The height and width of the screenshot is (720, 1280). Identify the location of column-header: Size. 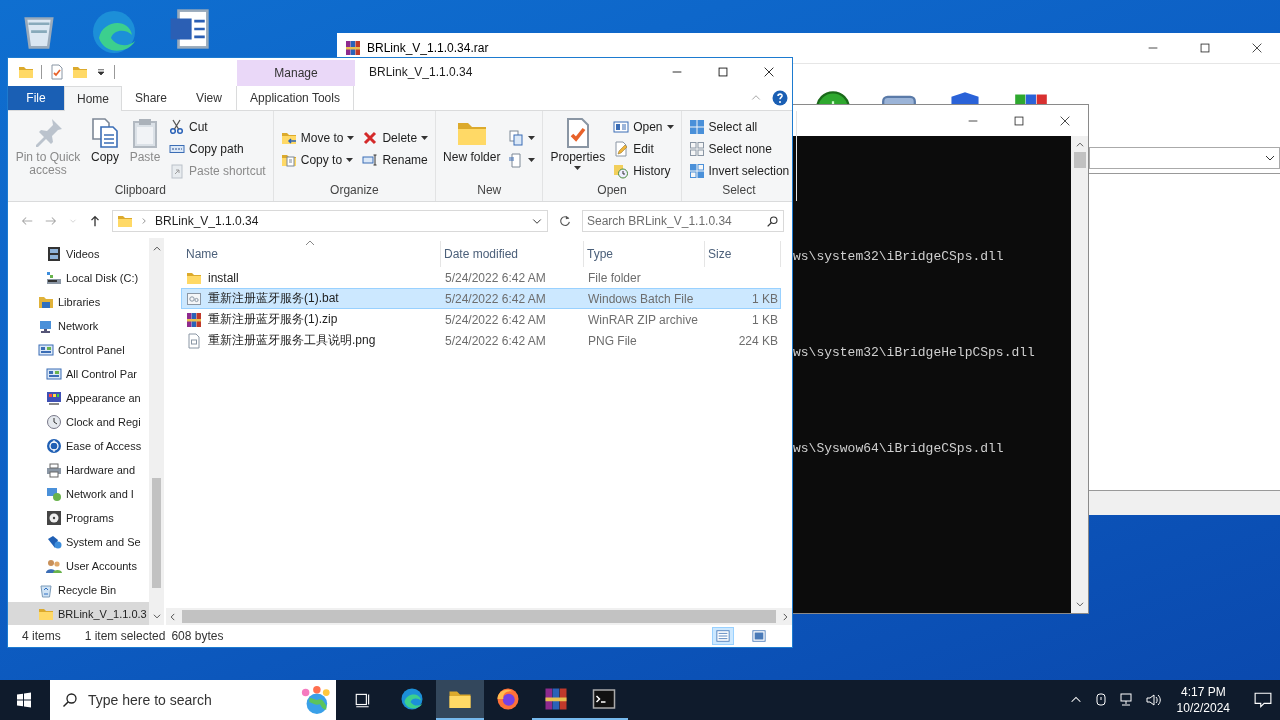
(743, 254).